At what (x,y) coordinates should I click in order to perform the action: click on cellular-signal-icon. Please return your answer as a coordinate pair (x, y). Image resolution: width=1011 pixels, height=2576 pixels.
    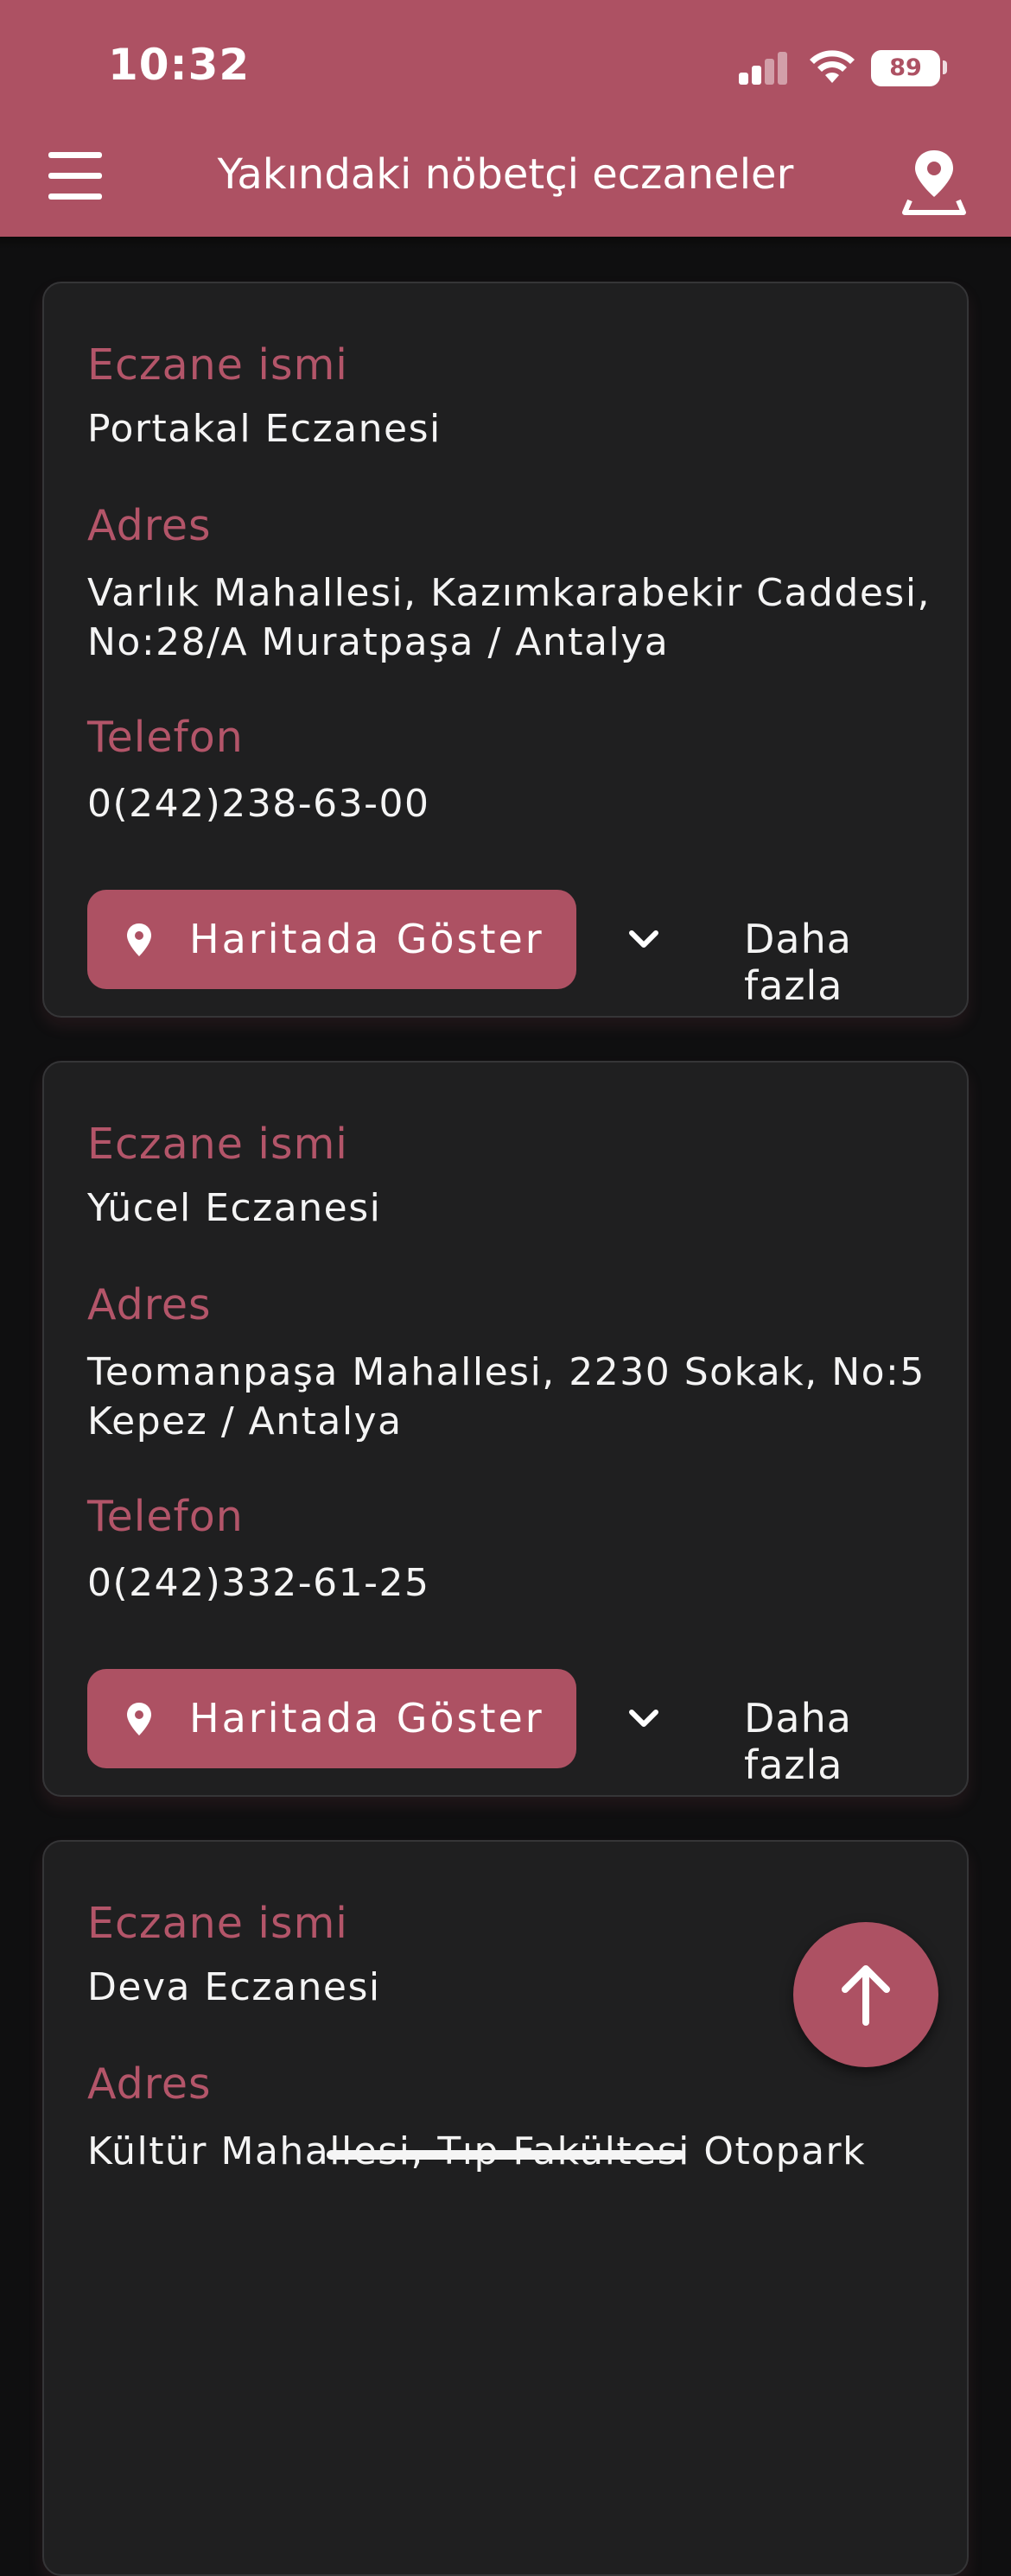
    Looking at the image, I should click on (765, 67).